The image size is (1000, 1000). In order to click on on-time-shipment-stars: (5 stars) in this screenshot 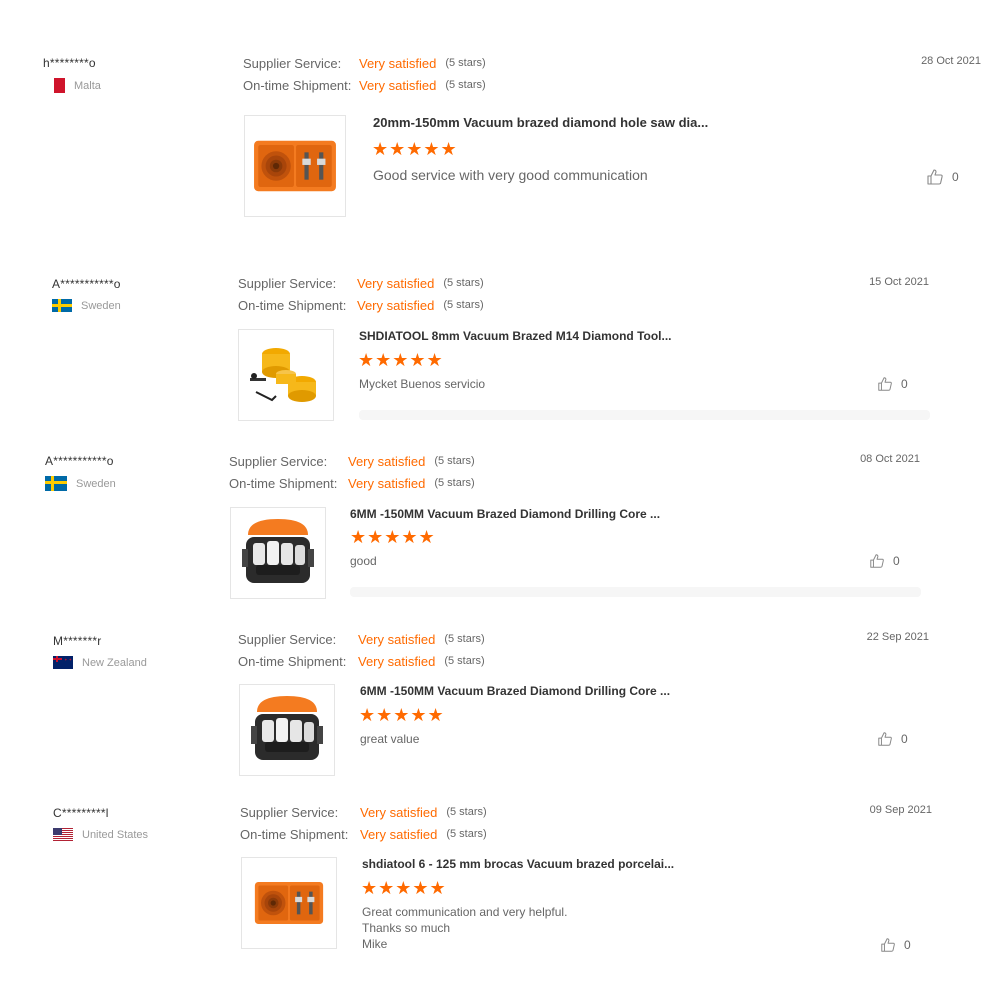, I will do `click(466, 834)`.